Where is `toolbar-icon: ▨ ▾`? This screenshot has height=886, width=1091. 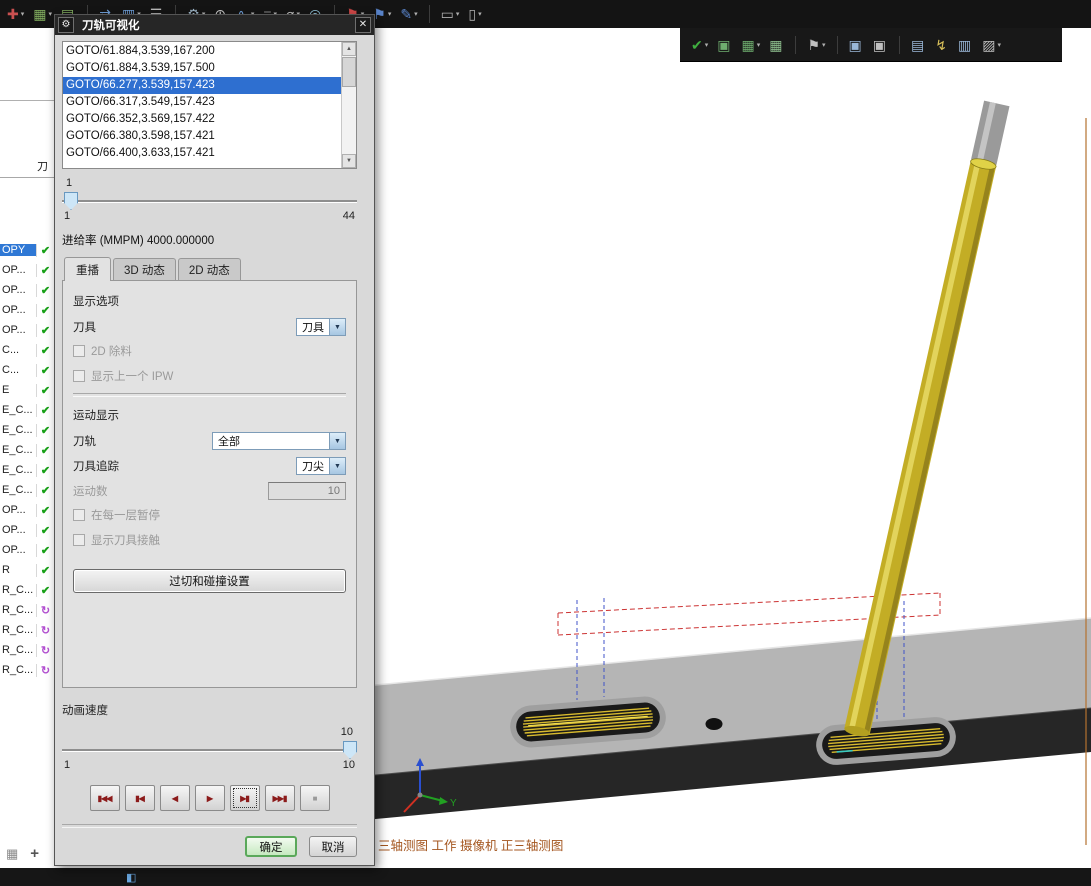 toolbar-icon: ▨ ▾ is located at coordinates (991, 45).